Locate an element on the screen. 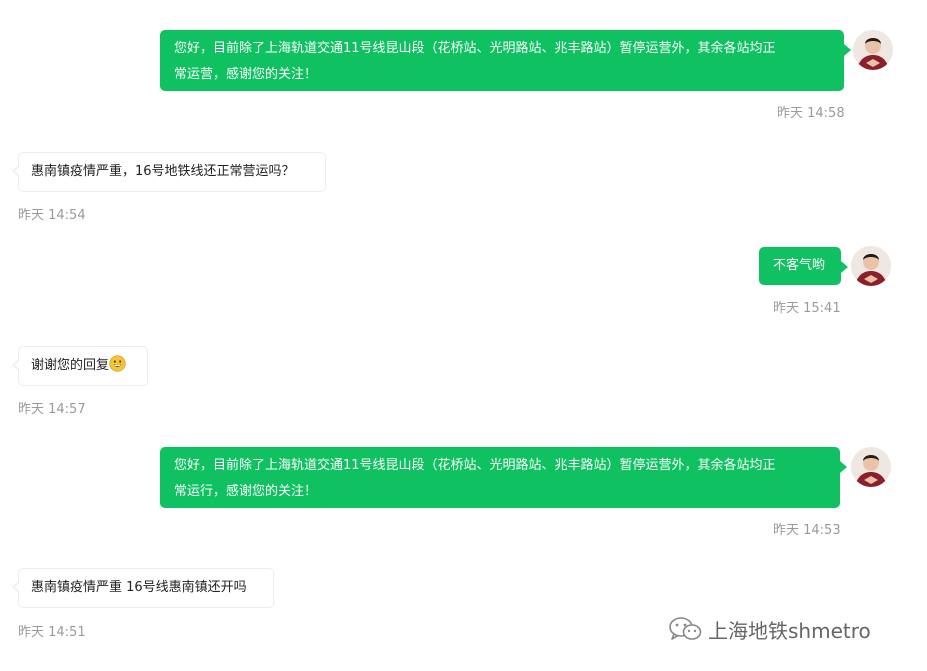 This screenshot has width=927, height=671. message-timestamp: 昨天 14:51 is located at coordinates (52, 632).